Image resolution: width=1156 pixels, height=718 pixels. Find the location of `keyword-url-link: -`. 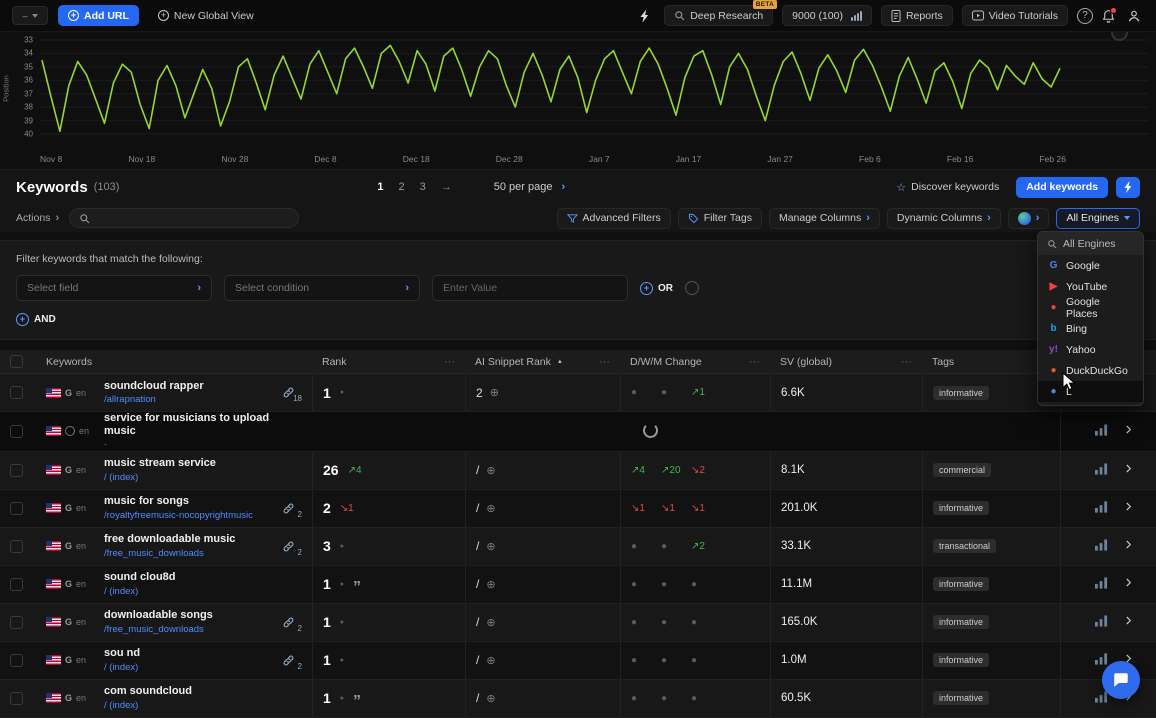

keyword-url-link: - is located at coordinates (196, 444).